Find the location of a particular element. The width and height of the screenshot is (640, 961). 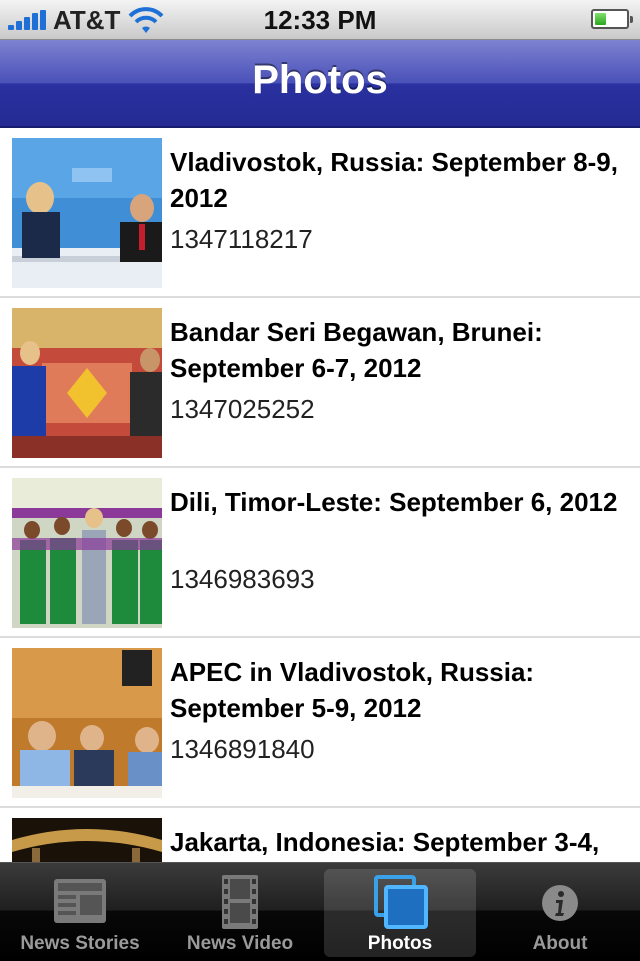

list-item: Jakarta, Indonesia: September 3-4, 2012 is located at coordinates (320, 835).